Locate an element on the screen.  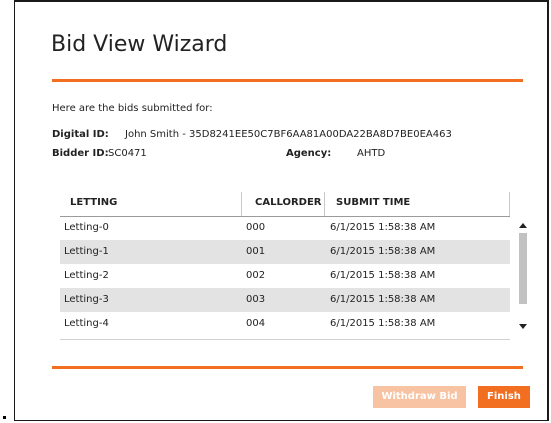
table-header: LETTING CALLORDER SUBMIT TIME is located at coordinates (285, 204).